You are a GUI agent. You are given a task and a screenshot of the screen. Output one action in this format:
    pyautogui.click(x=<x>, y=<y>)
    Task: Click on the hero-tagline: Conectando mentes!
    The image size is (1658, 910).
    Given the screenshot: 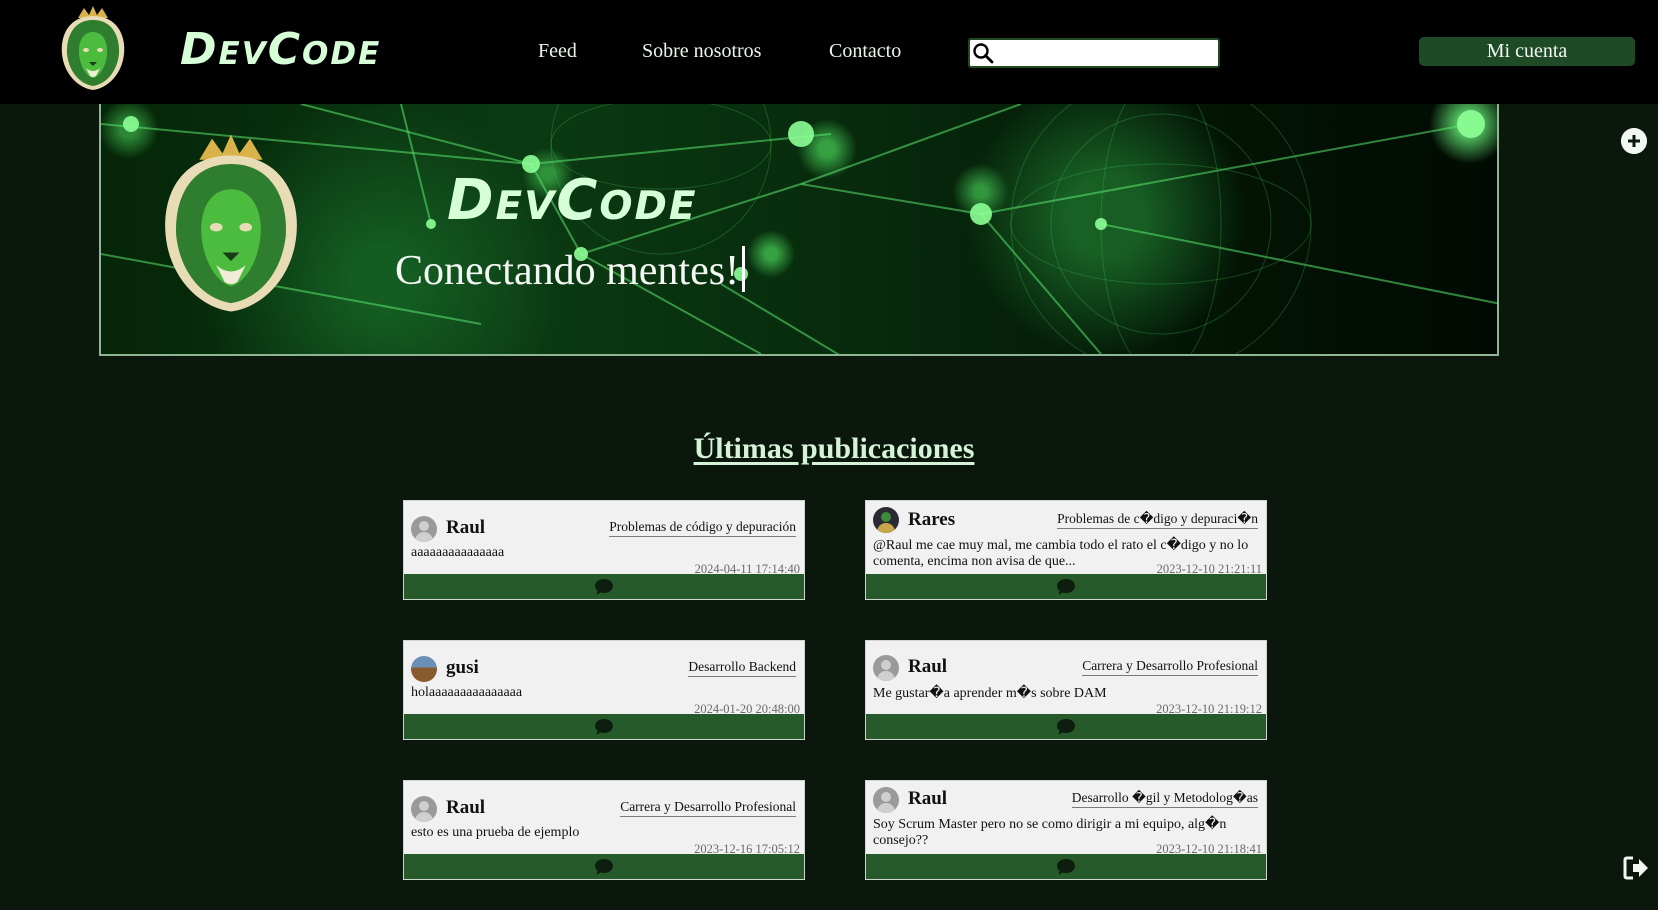 What is the action you would take?
    pyautogui.click(x=570, y=270)
    